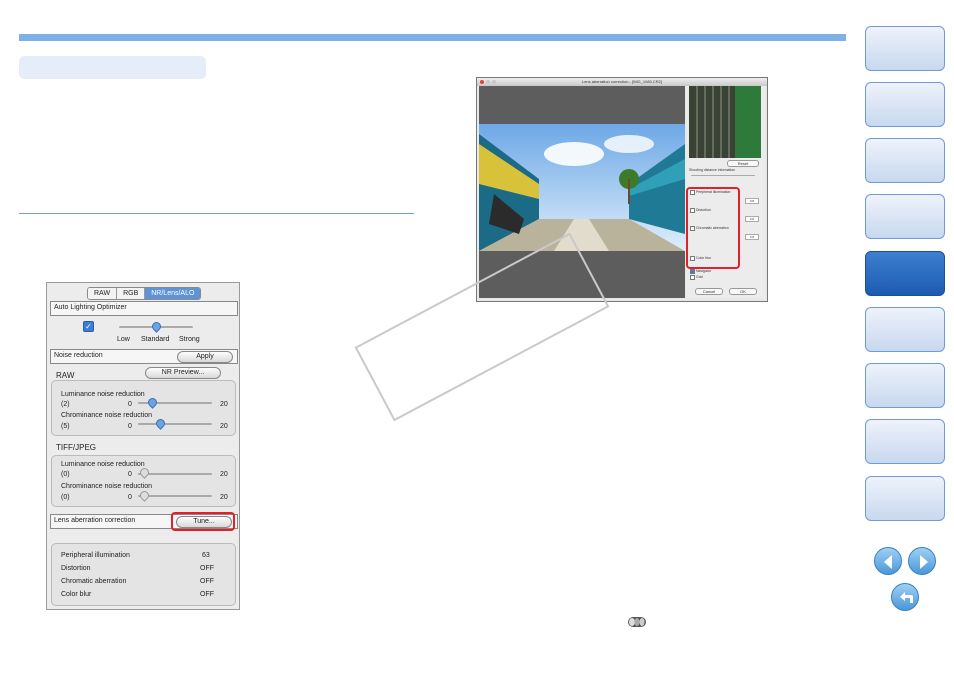 The width and height of the screenshot is (954, 674). What do you see at coordinates (482, 82) in the screenshot?
I see `close-icon` at bounding box center [482, 82].